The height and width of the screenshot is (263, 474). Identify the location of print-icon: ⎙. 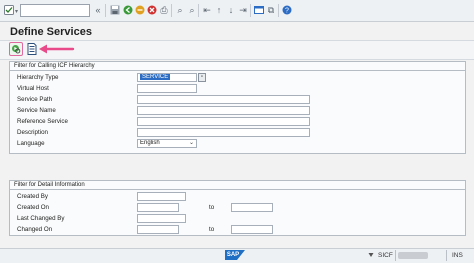
(164, 10).